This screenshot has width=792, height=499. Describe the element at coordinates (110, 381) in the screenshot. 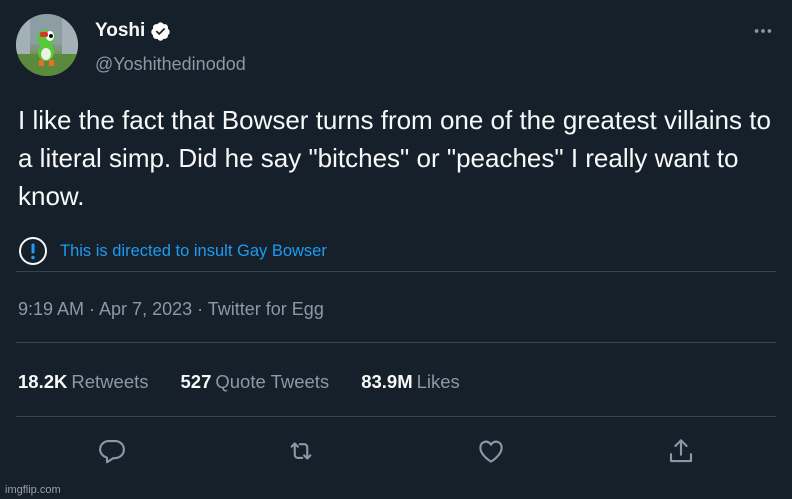

I see `retweets-label: Retweets` at that location.